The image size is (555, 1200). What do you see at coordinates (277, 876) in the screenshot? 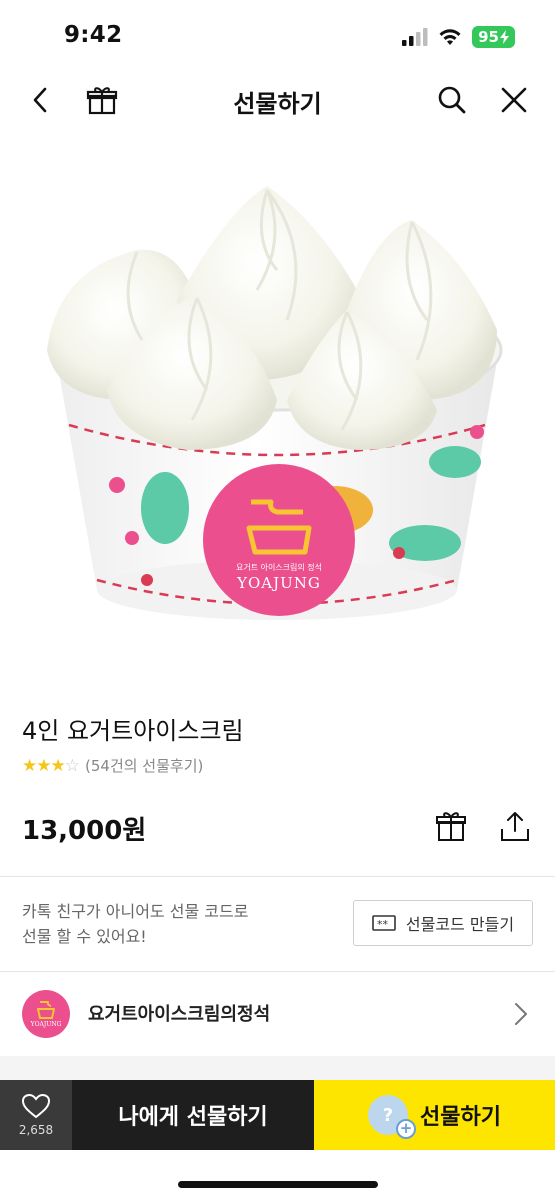
I see `divider` at bounding box center [277, 876].